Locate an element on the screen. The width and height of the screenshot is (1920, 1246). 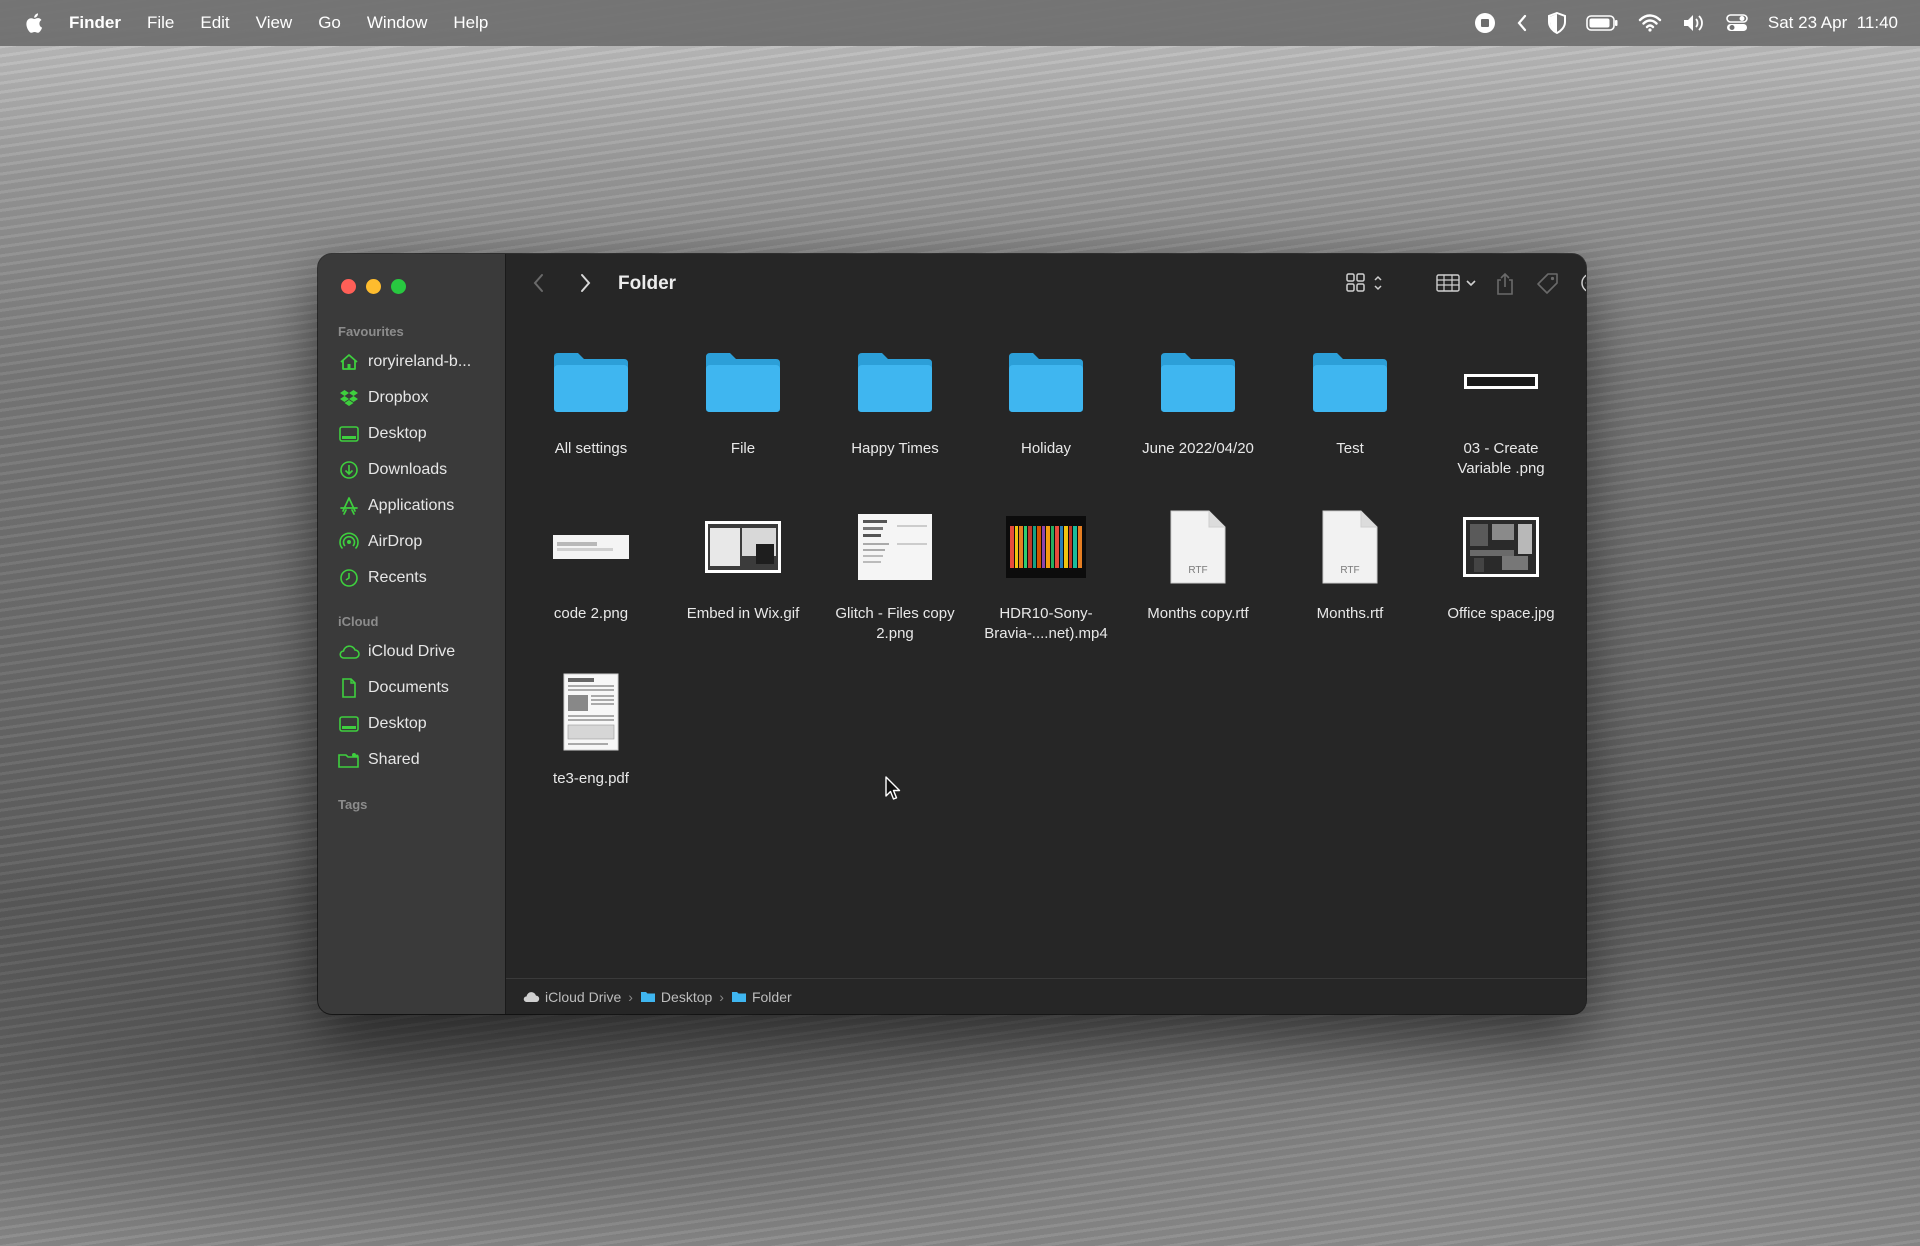
sidebar-item-shared: Shared is located at coordinates (418, 760).